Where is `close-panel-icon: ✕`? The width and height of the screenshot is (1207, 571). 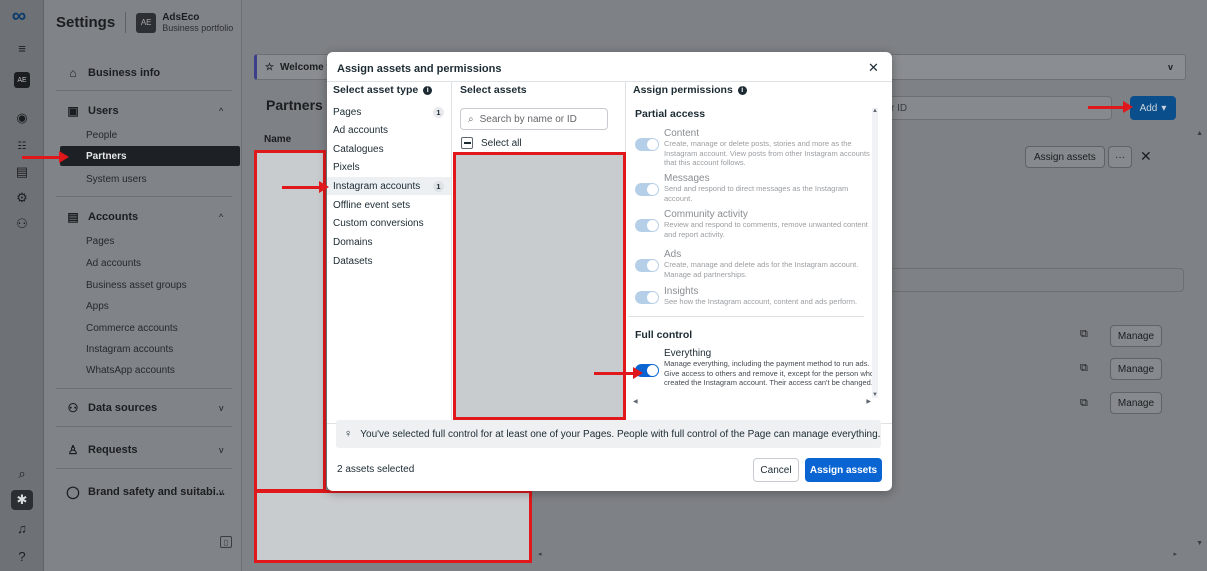 close-panel-icon: ✕ is located at coordinates (1146, 156).